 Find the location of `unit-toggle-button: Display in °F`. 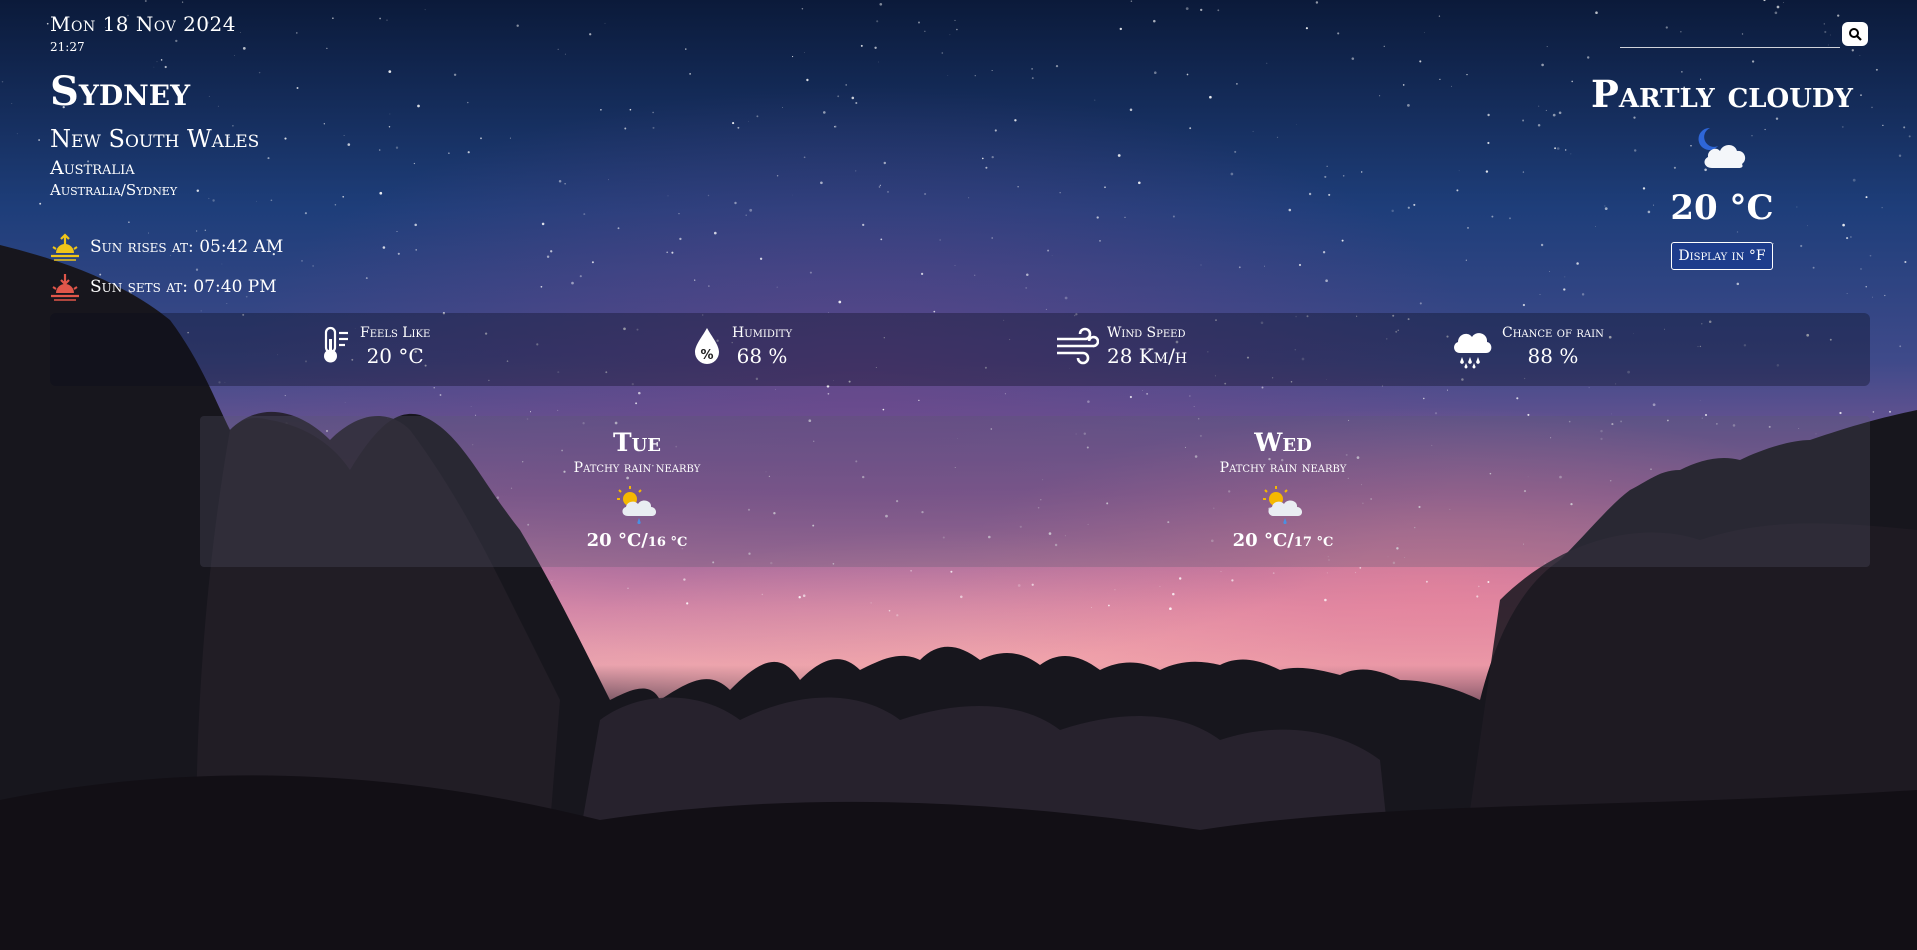

unit-toggle-button: Display in °F is located at coordinates (1722, 256).